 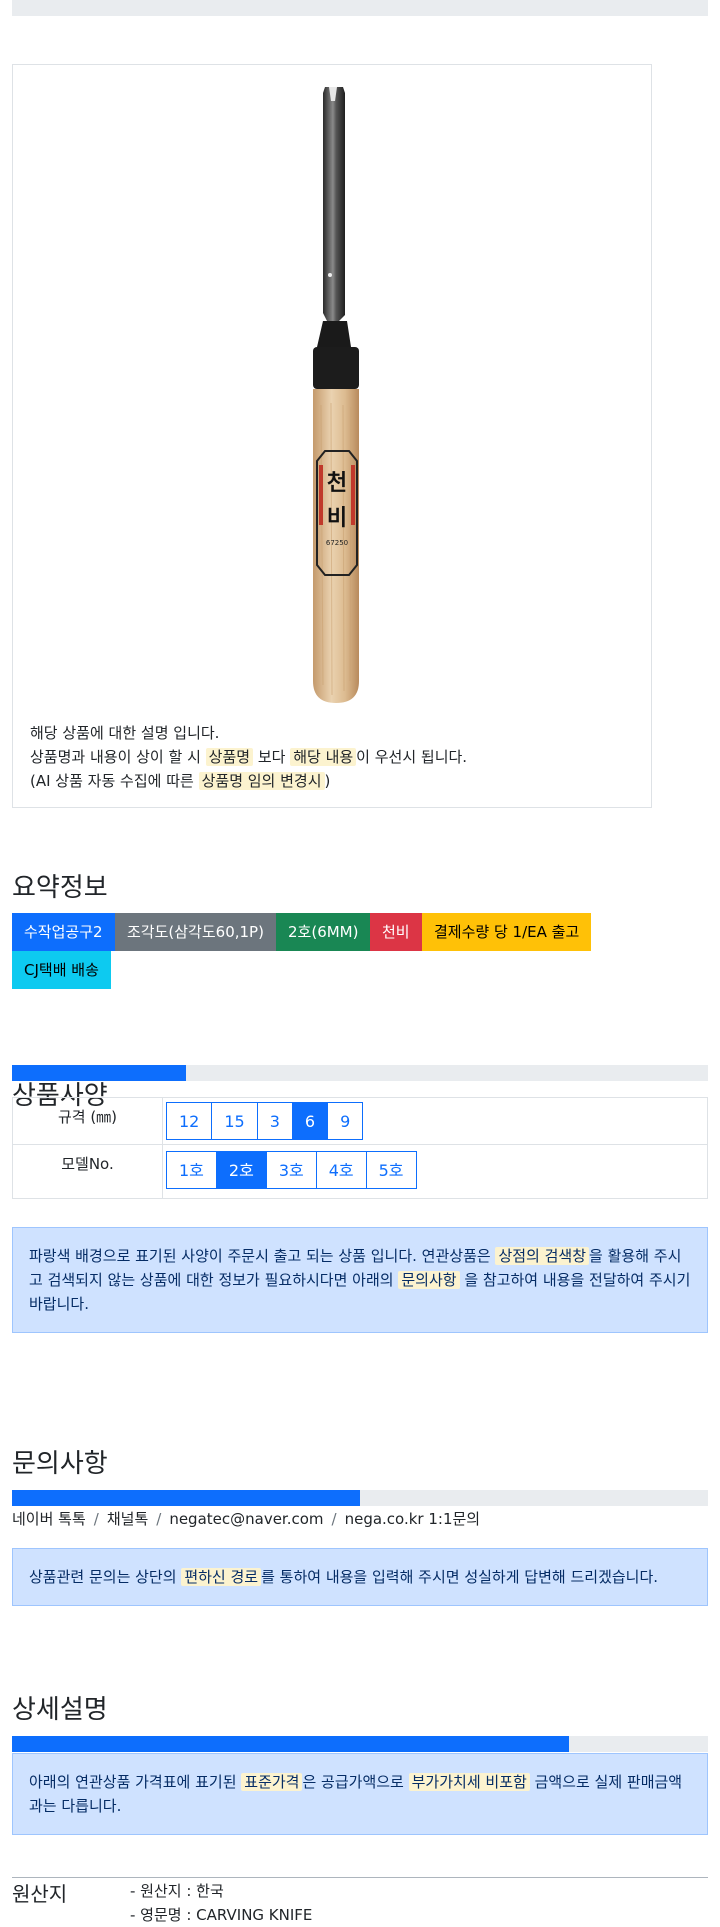 I want to click on contact-channel-link: nega.co.kr 1:1문의, so click(x=413, y=1519).